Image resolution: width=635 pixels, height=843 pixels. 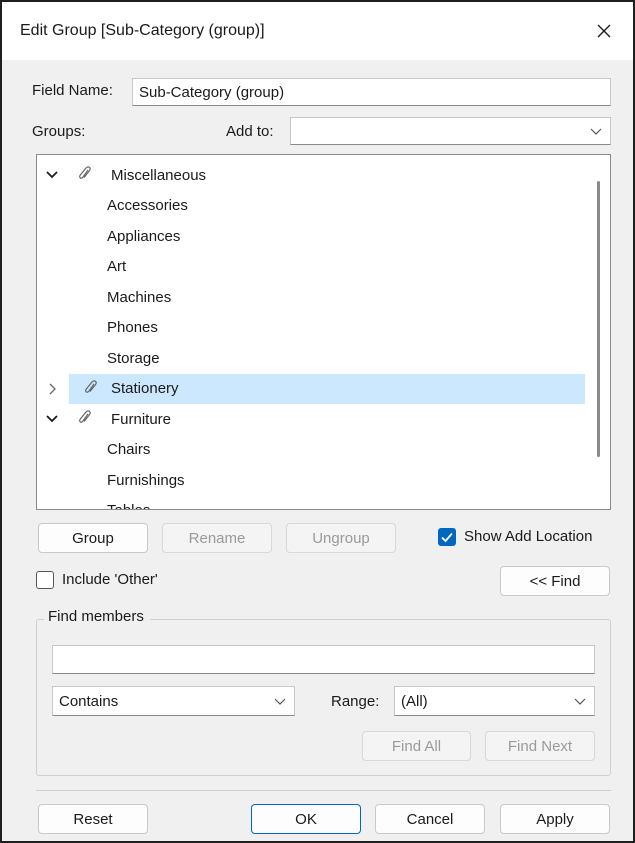 I want to click on tree-group-row: Miscellaneous, so click(x=312, y=175).